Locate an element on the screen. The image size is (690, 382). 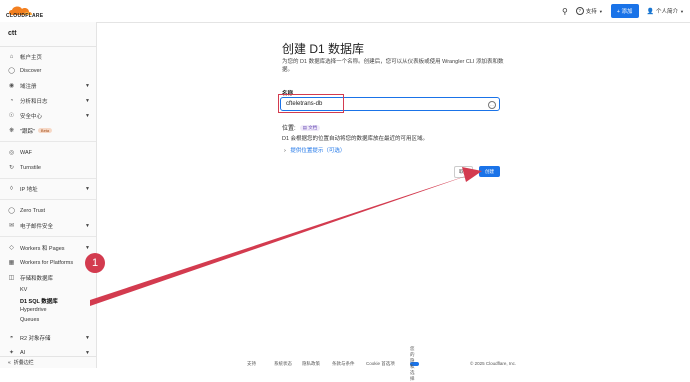
sidebar-item-label: R2 对象存储 is located at coordinates (35, 338).